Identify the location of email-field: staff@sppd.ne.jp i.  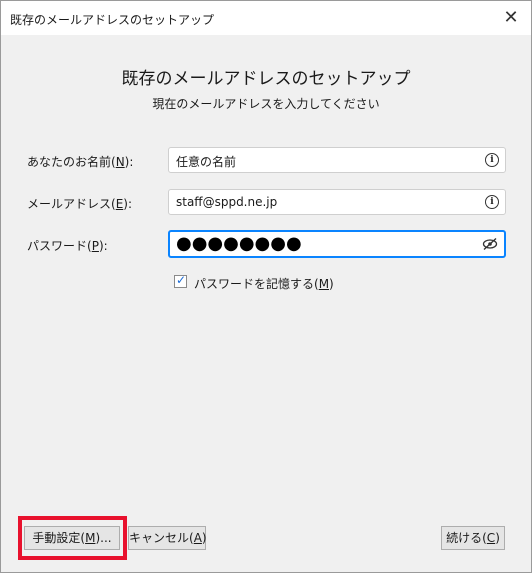
(337, 202).